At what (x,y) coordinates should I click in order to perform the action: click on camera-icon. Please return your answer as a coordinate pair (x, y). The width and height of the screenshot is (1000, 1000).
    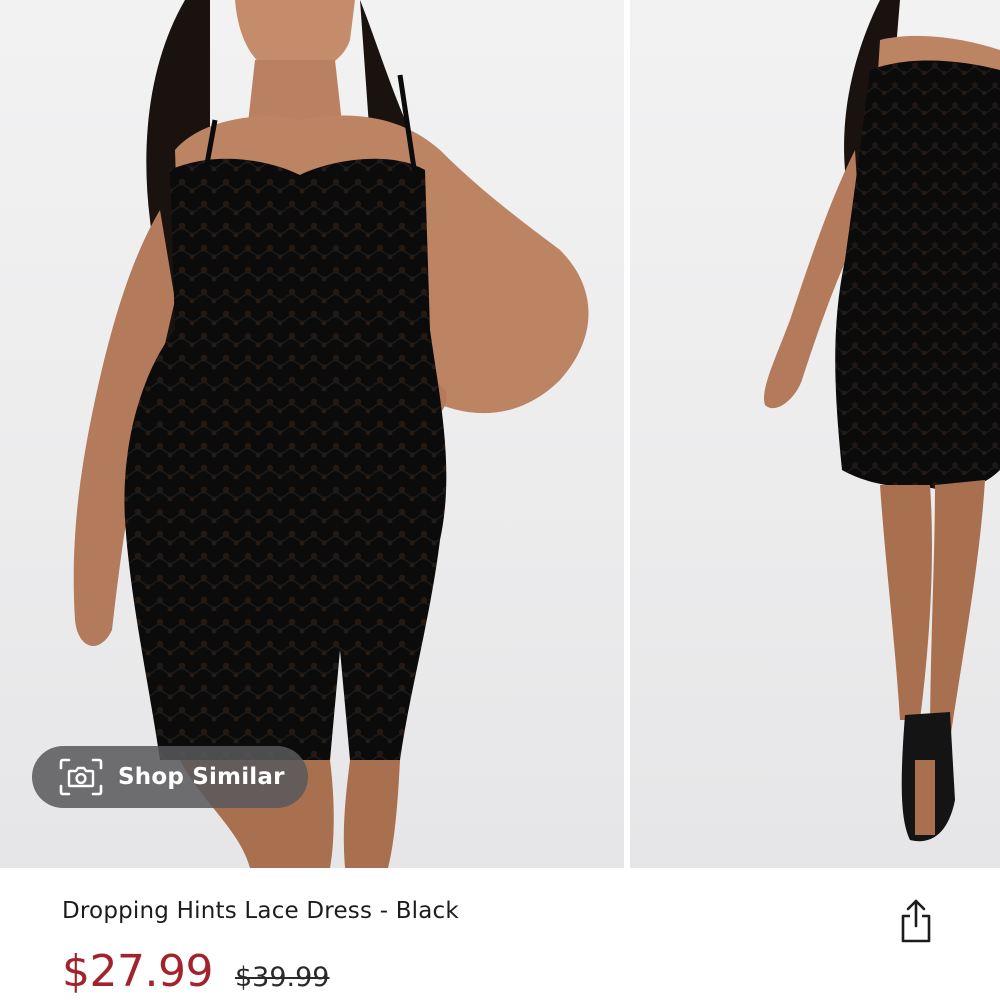
    Looking at the image, I should click on (81, 777).